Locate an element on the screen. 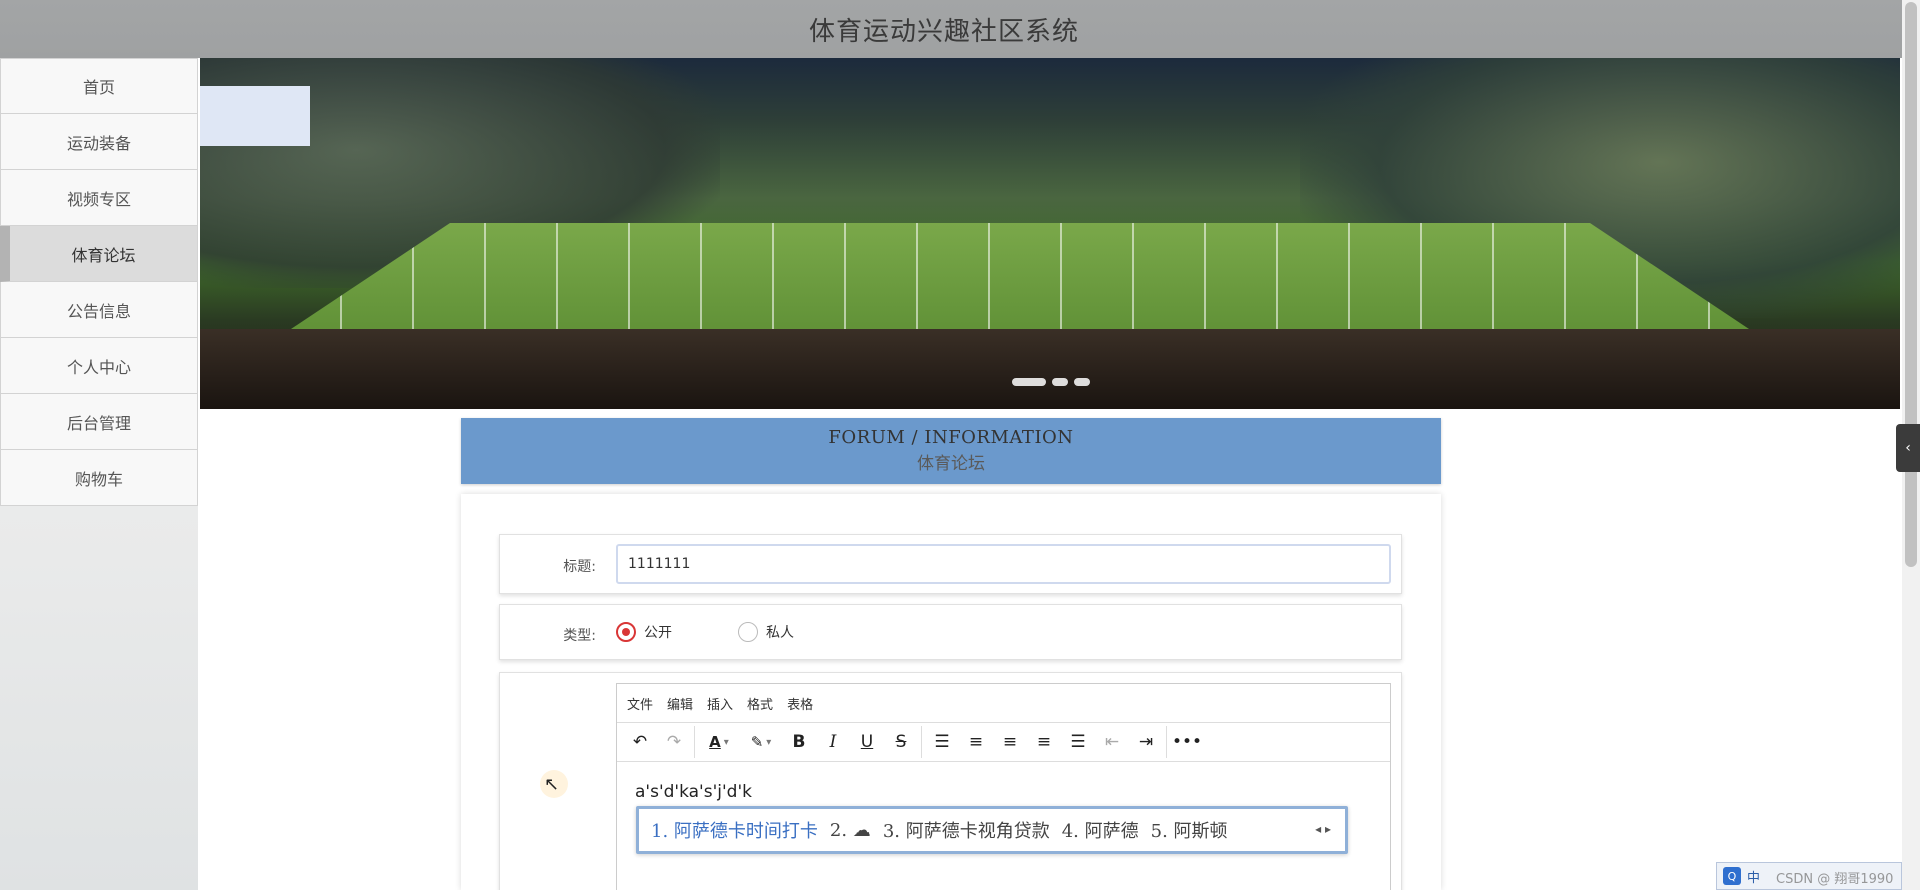  sidebar-item-videos: 视频专区 is located at coordinates (99, 198).